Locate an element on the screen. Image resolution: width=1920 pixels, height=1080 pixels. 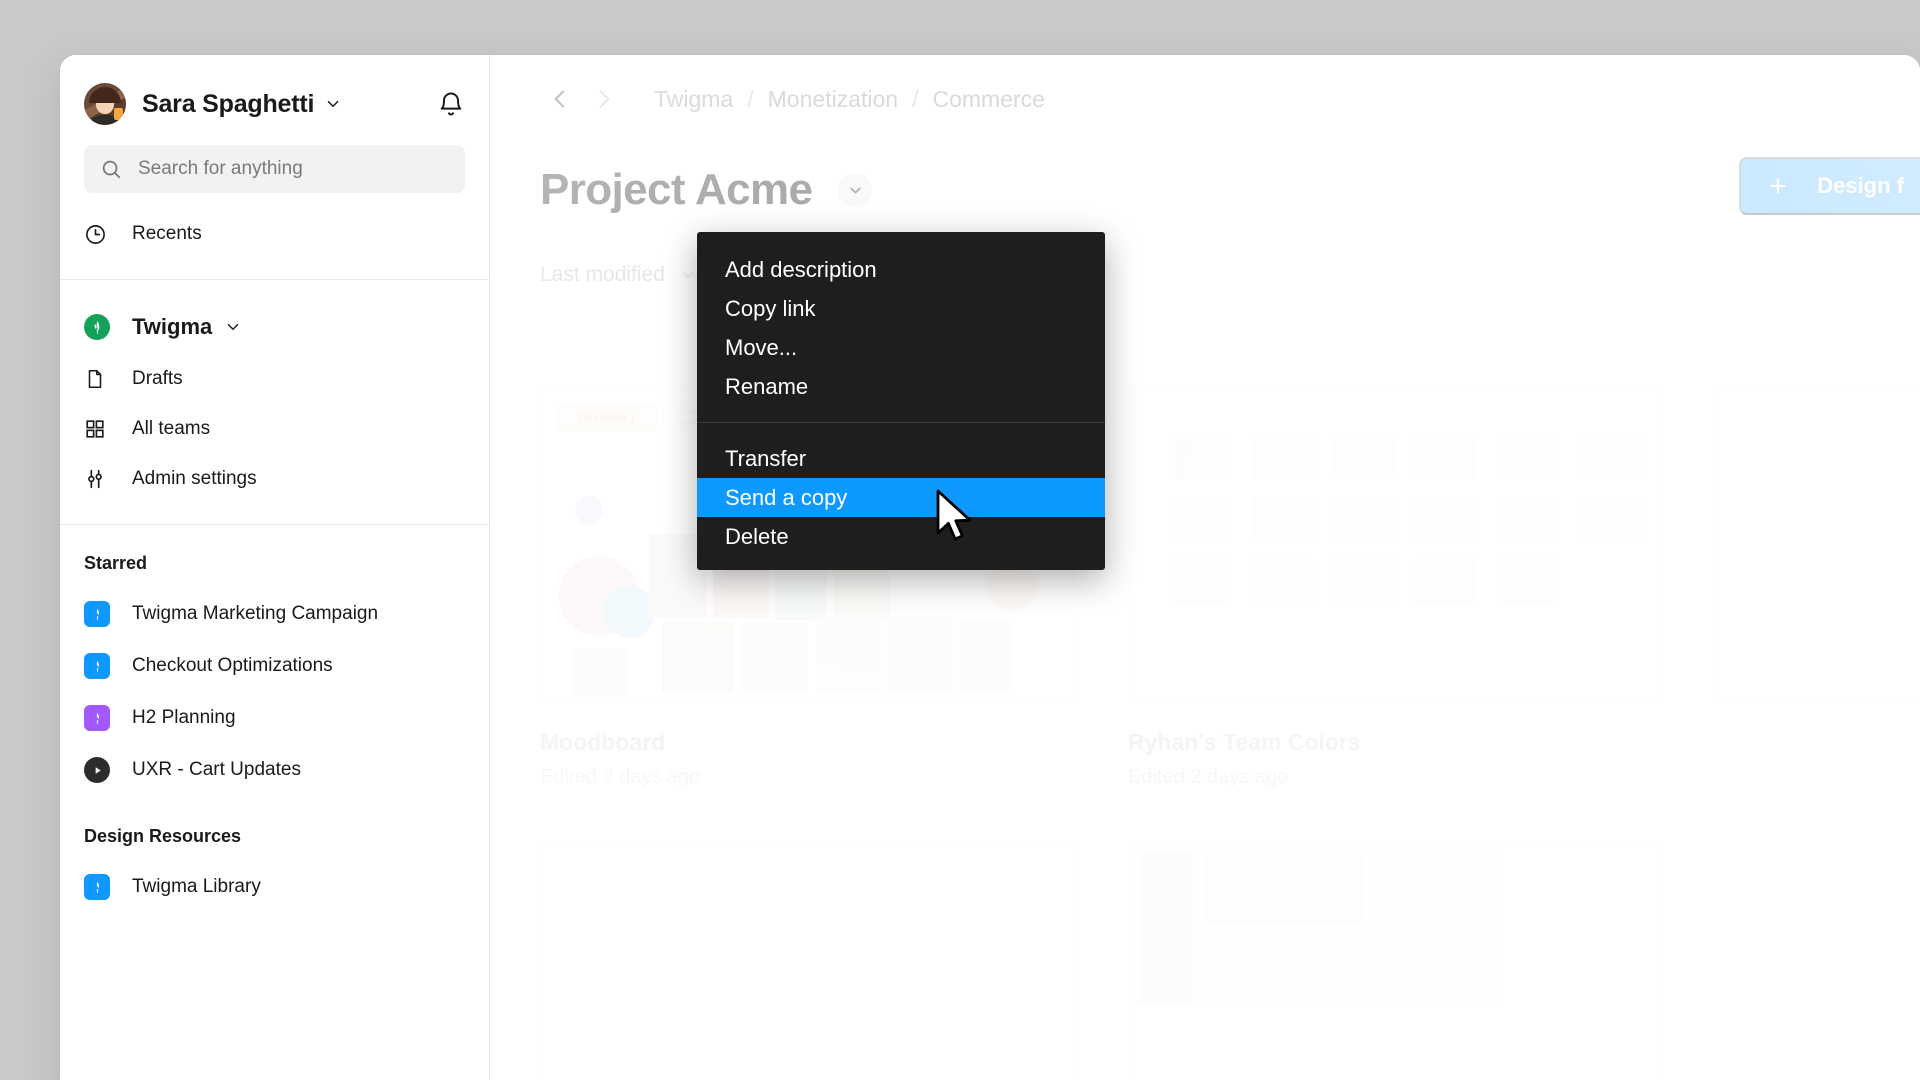
breadcrumb-item-twigma: Twigma is located at coordinates (693, 99).